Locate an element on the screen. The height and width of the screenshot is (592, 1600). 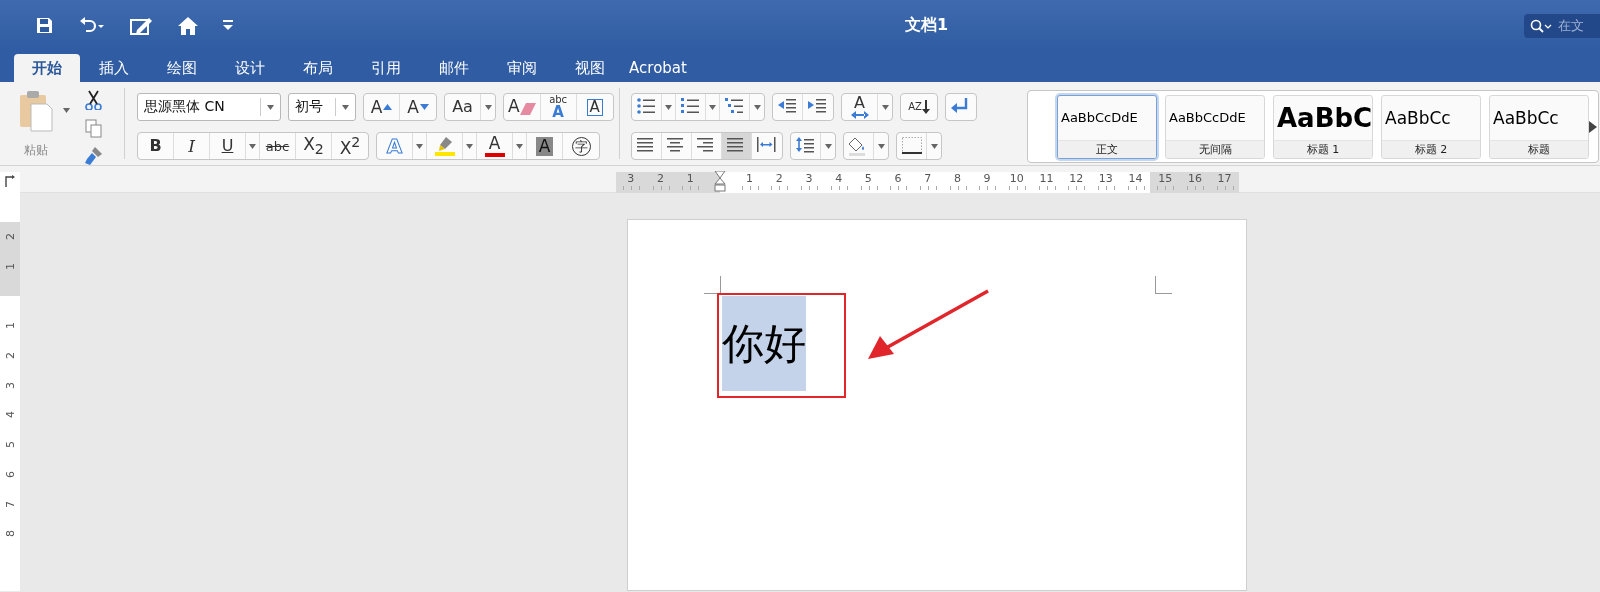
format-painter-icon is located at coordinates (93, 156).